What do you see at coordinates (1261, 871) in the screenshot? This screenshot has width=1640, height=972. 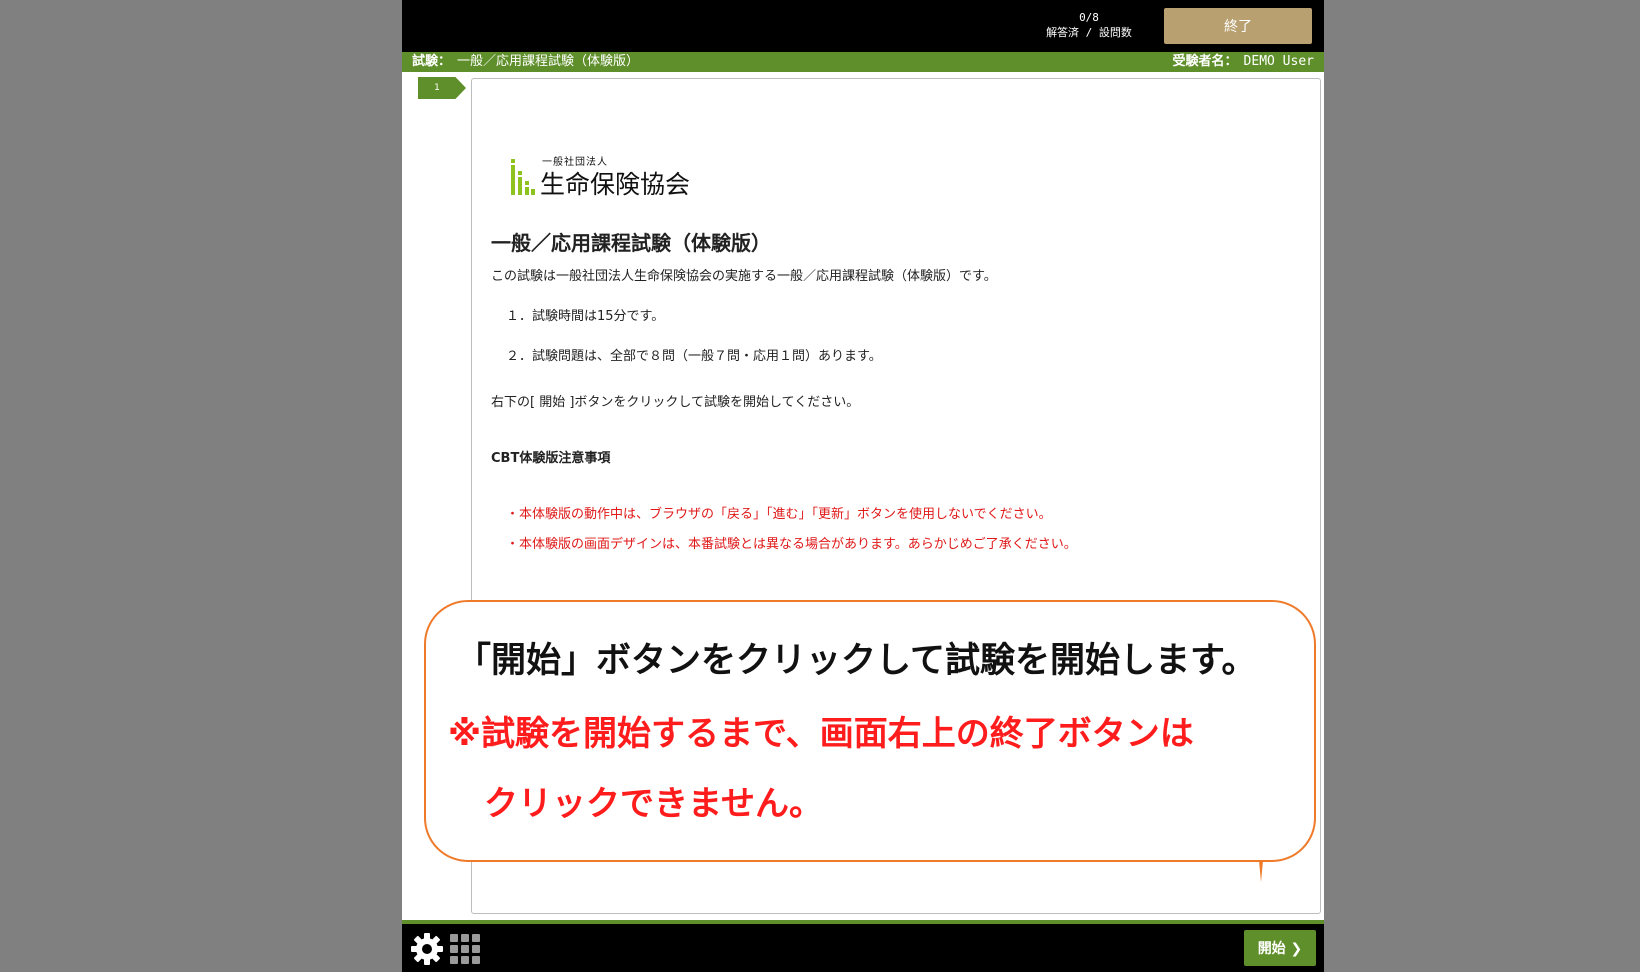 I see `callout-pointer-icon` at bounding box center [1261, 871].